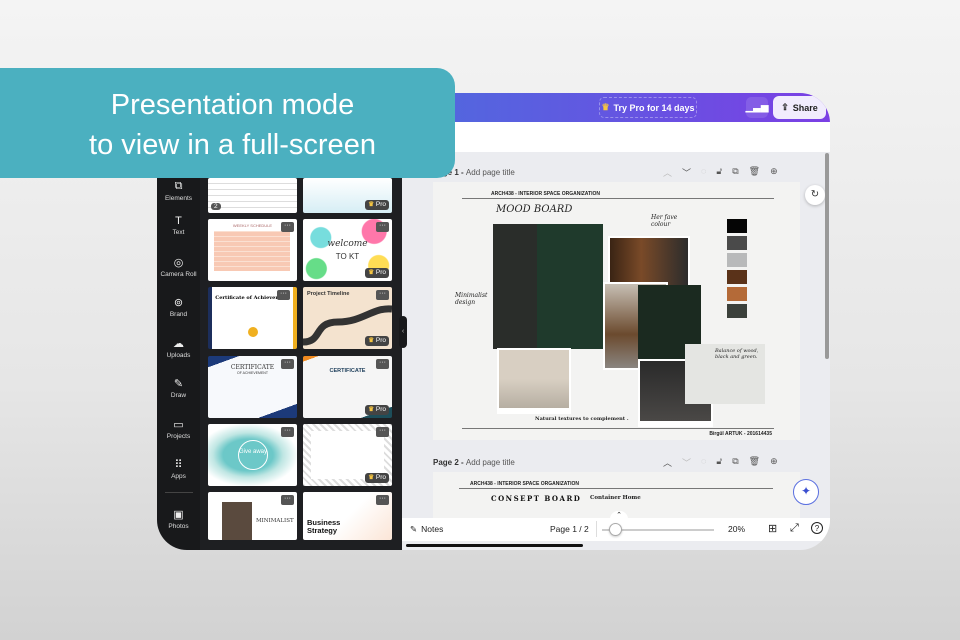  I want to click on moodboard-heading: MOOD BOARD, so click(534, 209).